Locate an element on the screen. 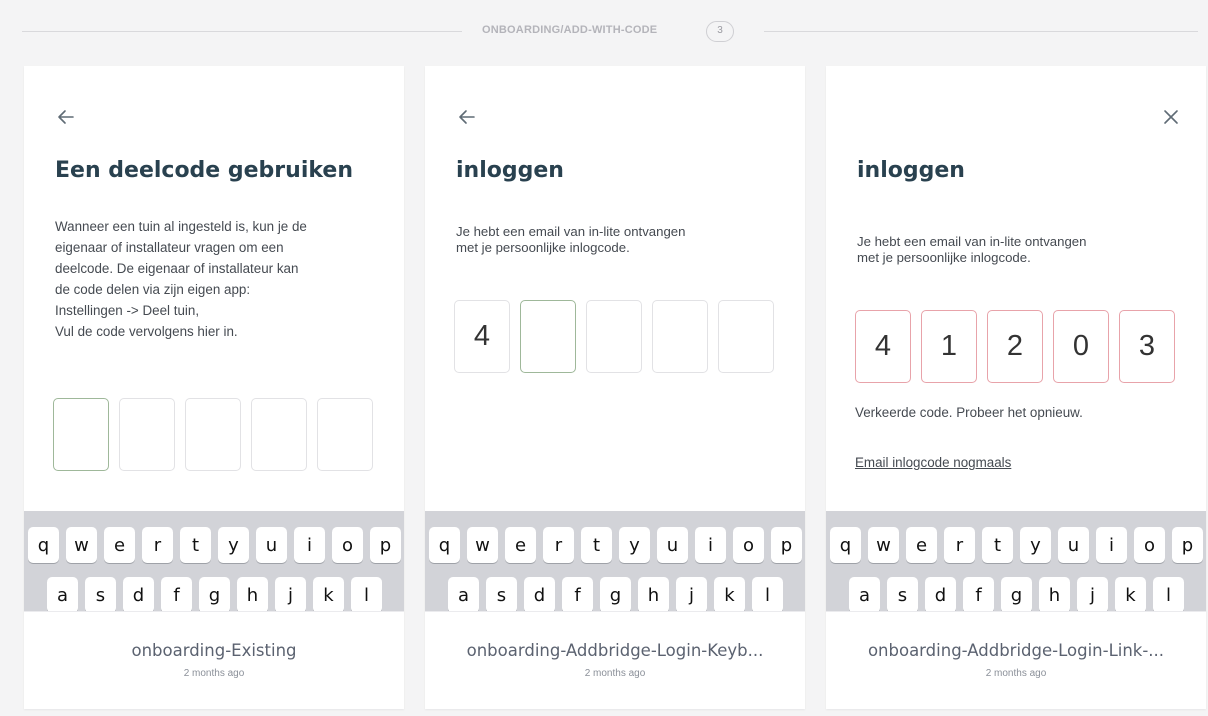 This screenshot has height=716, width=1208. description-line: met je persoonlijke inlogcode. is located at coordinates (944, 257).